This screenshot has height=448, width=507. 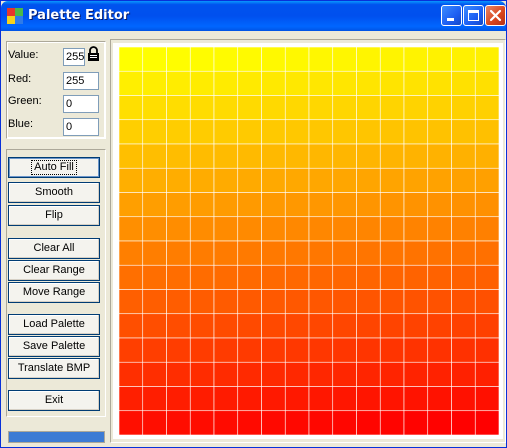 What do you see at coordinates (473, 15) in the screenshot?
I see `maximize-button` at bounding box center [473, 15].